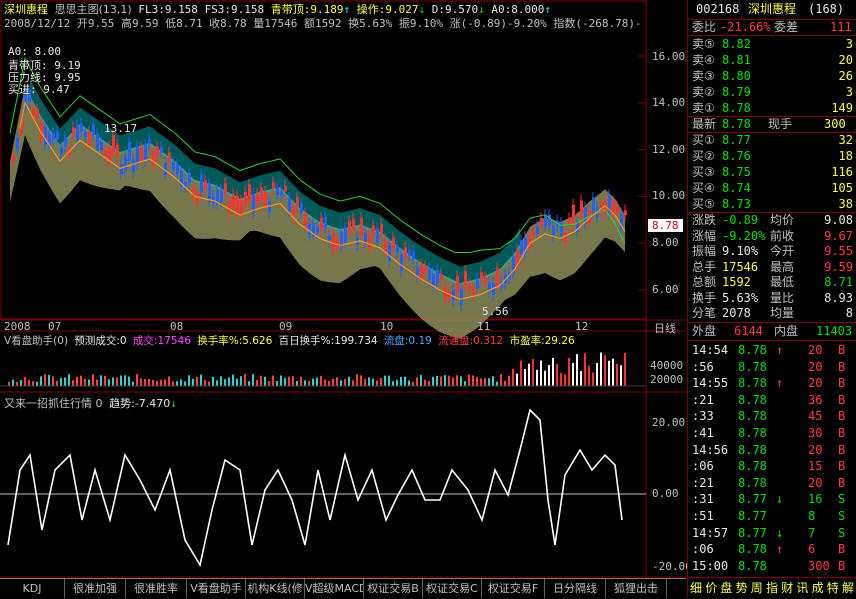 This screenshot has height=599, width=856. What do you see at coordinates (736, 188) in the screenshot?
I see `buy-price: 8.74` at bounding box center [736, 188].